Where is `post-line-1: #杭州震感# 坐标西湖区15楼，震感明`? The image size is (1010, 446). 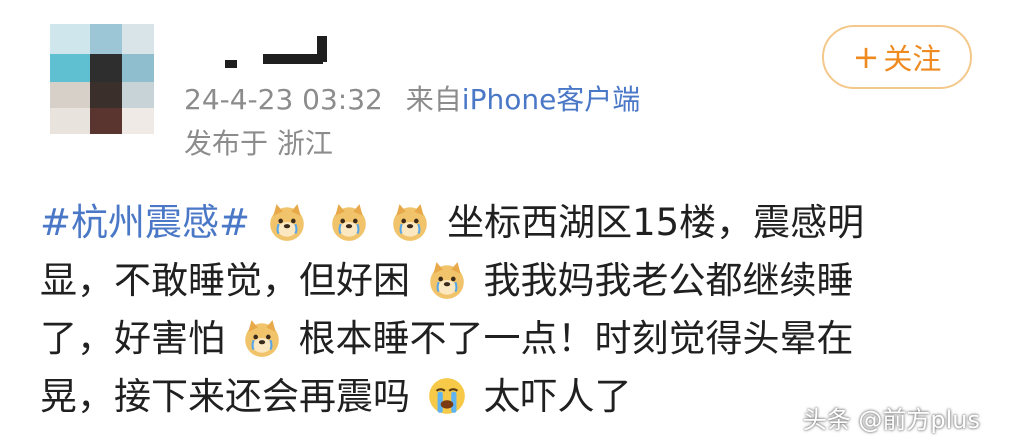
post-line-1: #杭州震感# 坐标西湖区15楼，震感明 is located at coordinates (505, 223).